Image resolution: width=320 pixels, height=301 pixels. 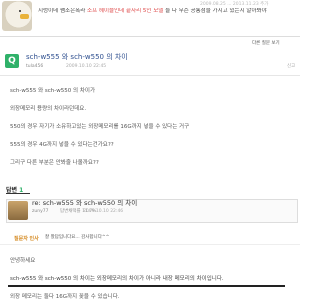 What do you see at coordinates (40, 212) in the screenshot?
I see `answer-author: zuny77` at bounding box center [40, 212].